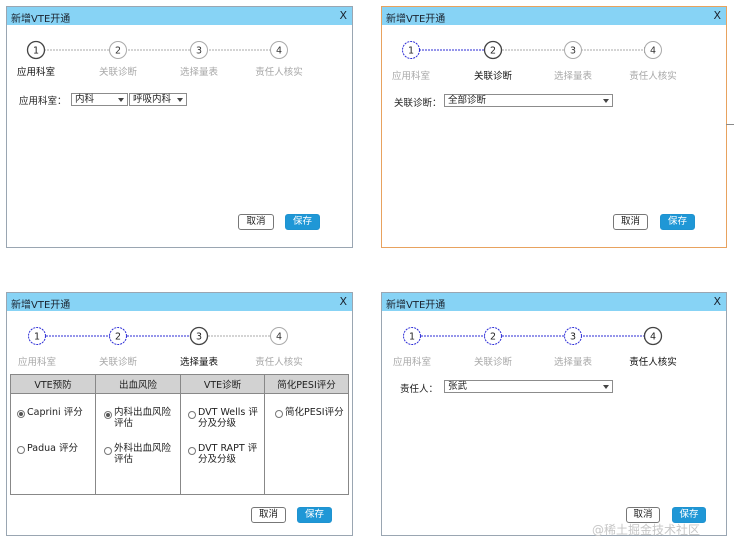 The image size is (734, 544). Describe the element at coordinates (306, 444) in the screenshot. I see `col-pesi: 简化PESI评分` at that location.